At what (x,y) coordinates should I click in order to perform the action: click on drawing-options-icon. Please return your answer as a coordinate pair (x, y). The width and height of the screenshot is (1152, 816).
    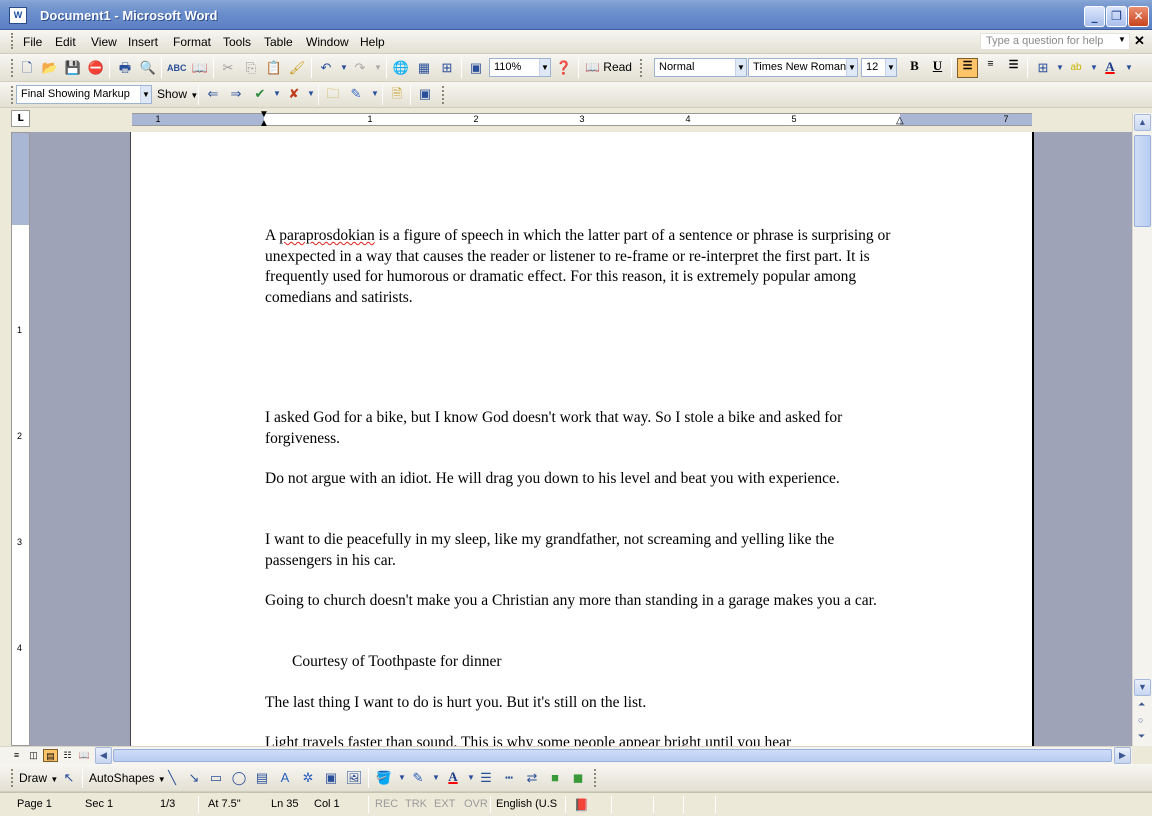
    Looking at the image, I should click on (596, 778).